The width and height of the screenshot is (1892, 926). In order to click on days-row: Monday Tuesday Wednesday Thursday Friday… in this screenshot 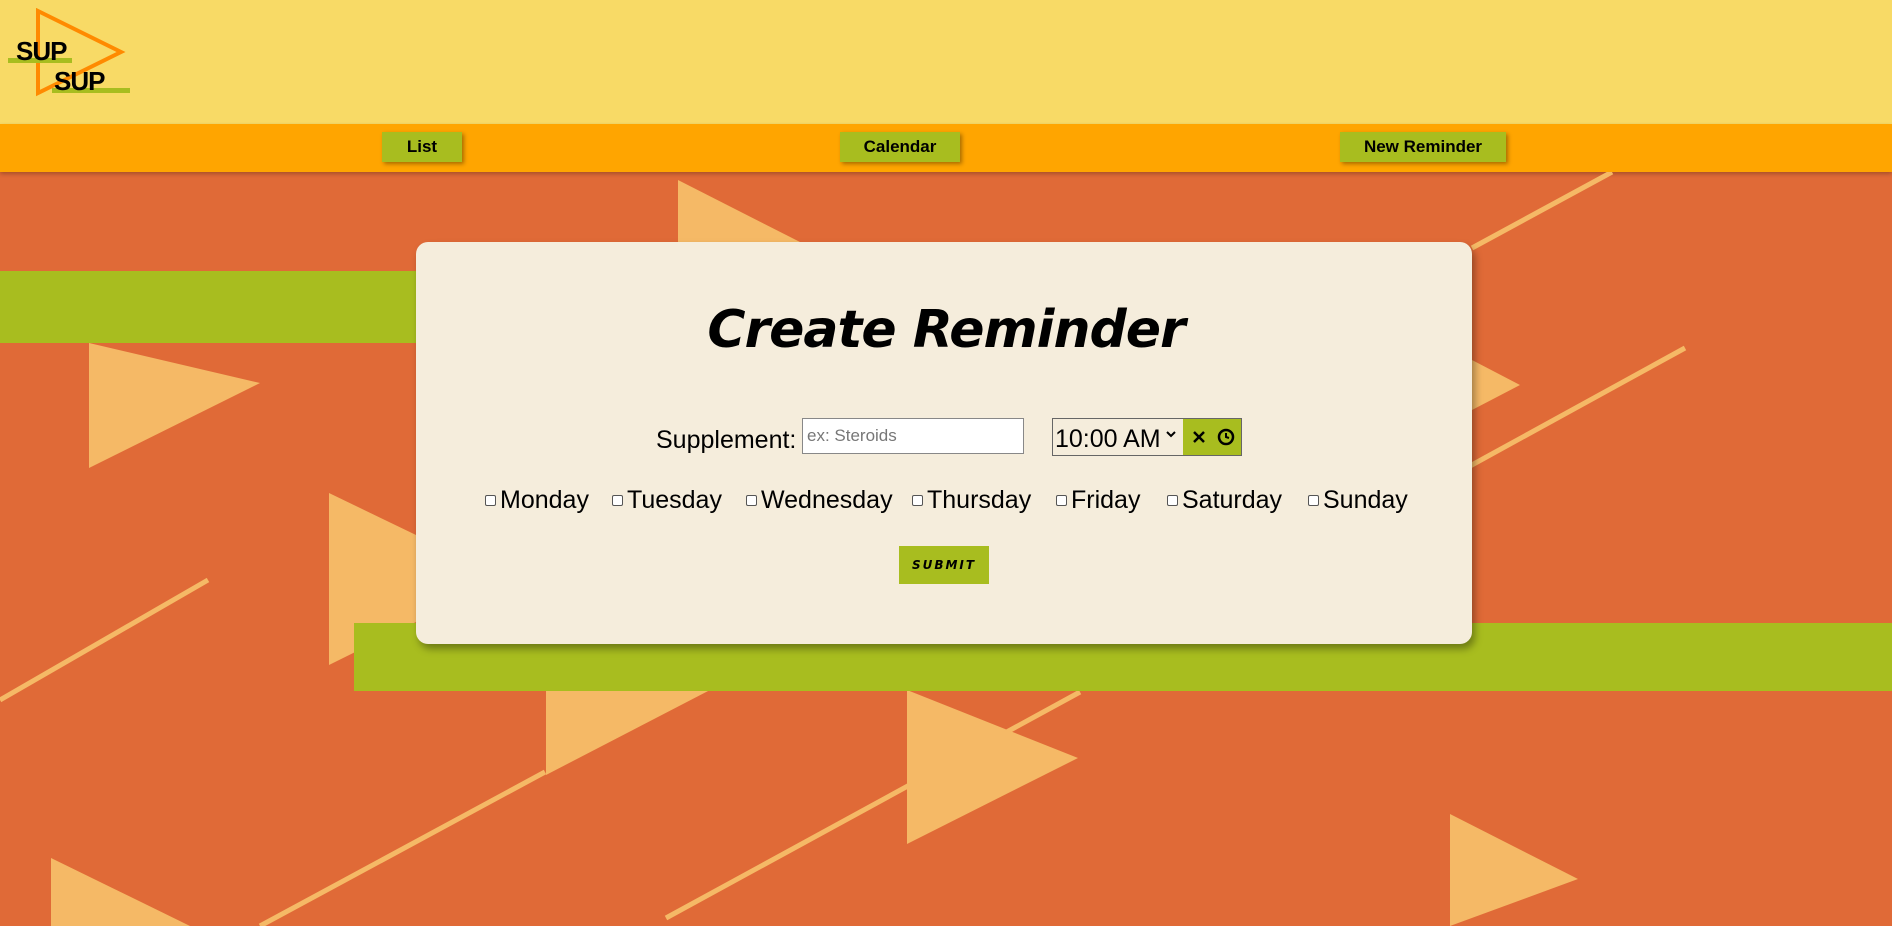, I will do `click(946, 501)`.